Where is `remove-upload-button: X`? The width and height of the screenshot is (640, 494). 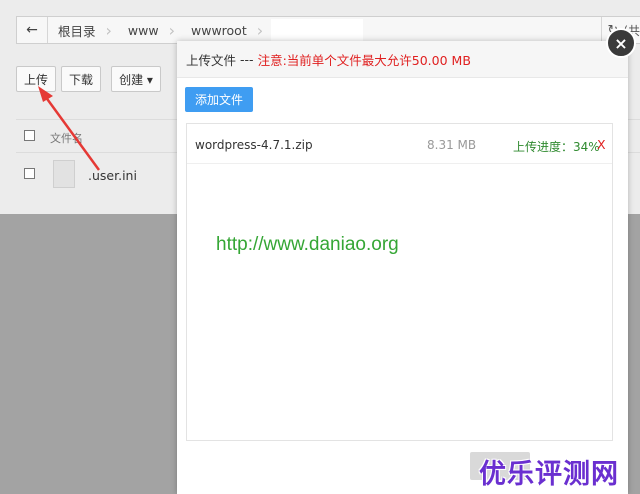 remove-upload-button: X is located at coordinates (601, 144).